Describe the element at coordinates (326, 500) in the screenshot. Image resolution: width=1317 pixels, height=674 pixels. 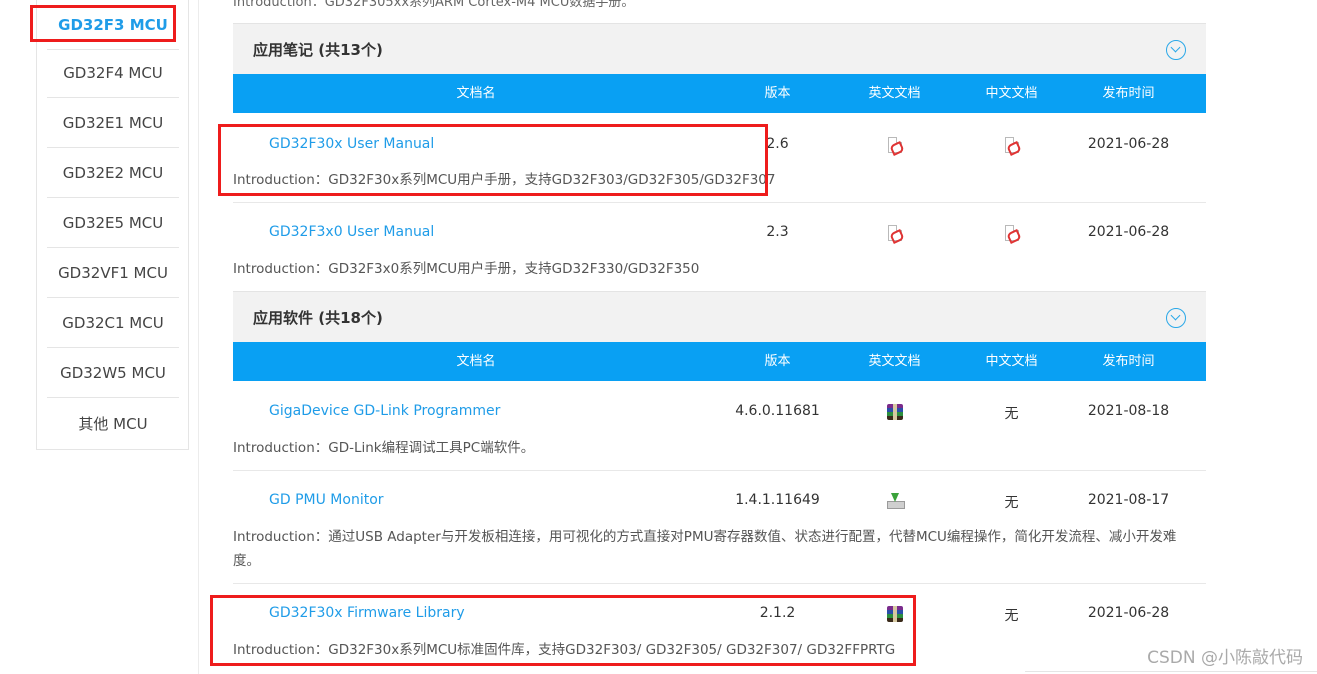
I see `doc-link: GD PMU Monitor` at that location.